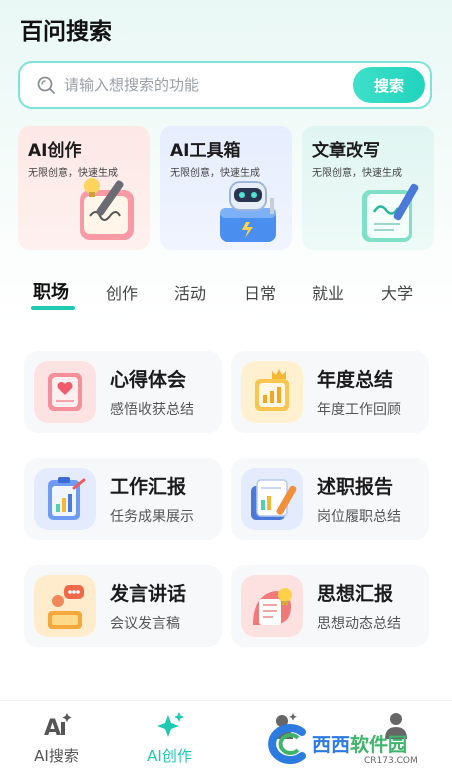  I want to click on tab-college: 大学, so click(397, 292).